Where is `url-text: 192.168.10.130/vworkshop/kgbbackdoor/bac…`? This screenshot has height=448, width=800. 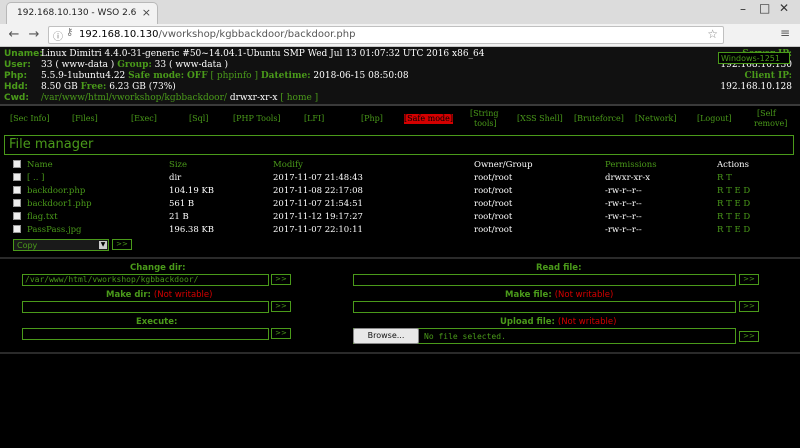
url-text: 192.168.10.130/vworkshop/kgbbackdoor/bac… is located at coordinates (217, 34).